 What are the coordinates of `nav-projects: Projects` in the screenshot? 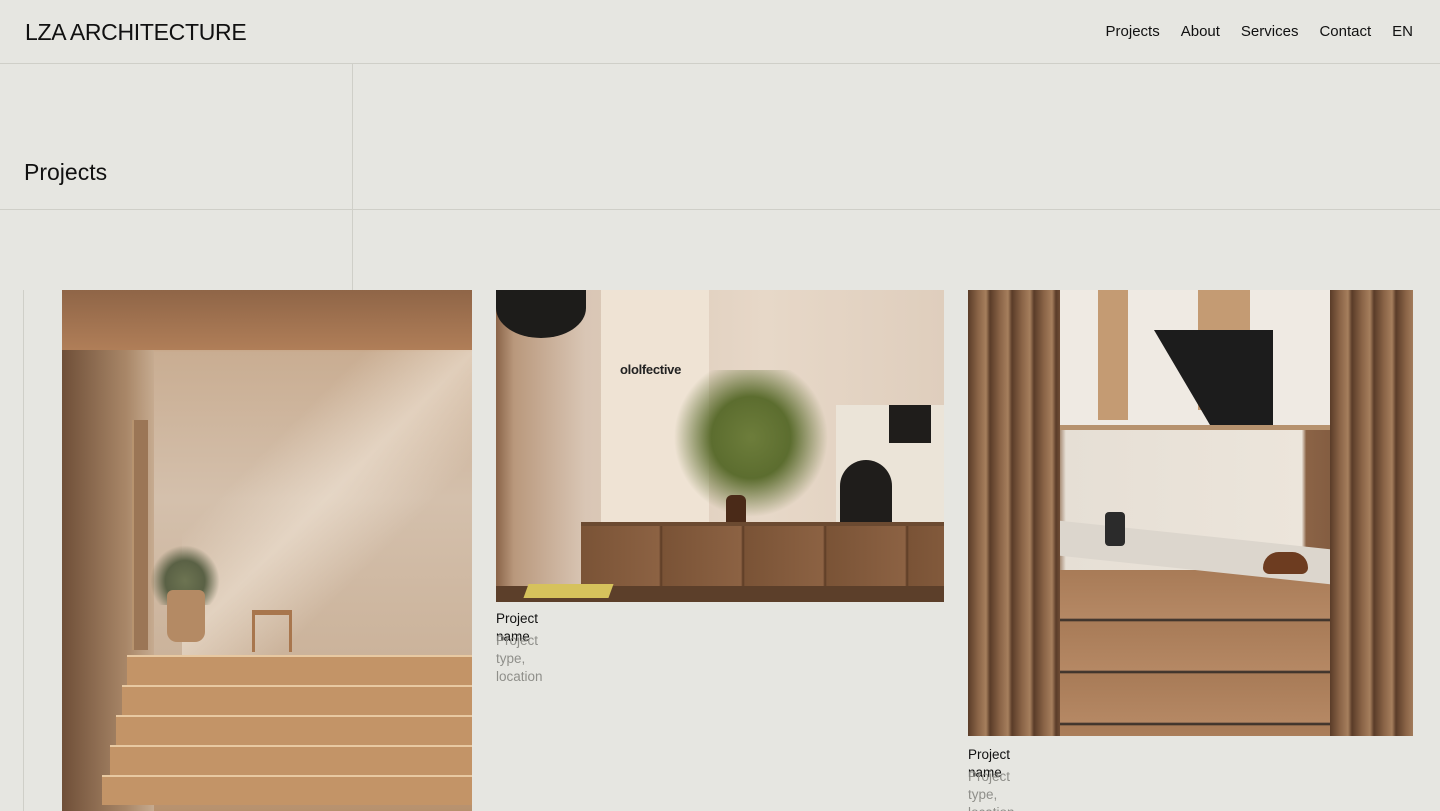 It's located at (1133, 32).